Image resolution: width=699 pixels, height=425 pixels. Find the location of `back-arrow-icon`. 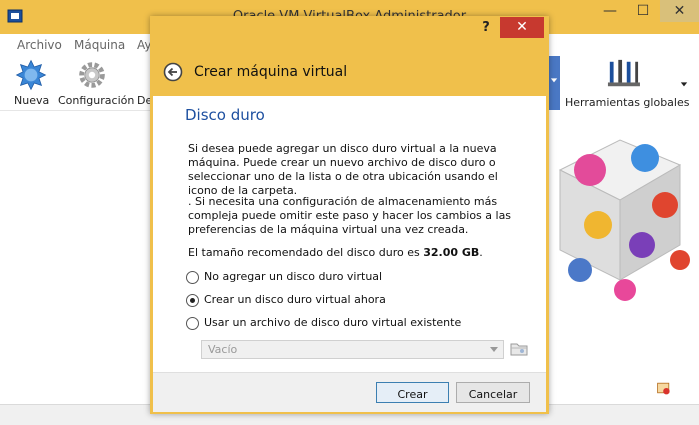

back-arrow-icon is located at coordinates (173, 72).